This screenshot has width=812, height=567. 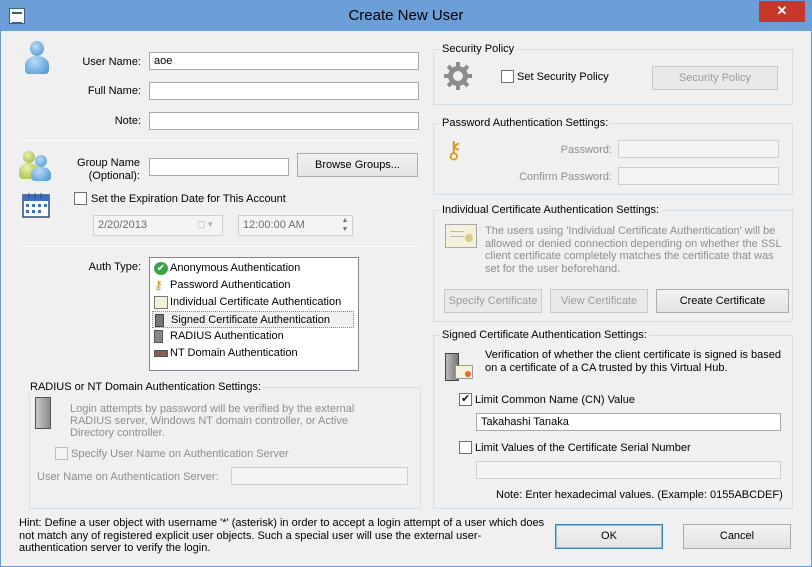 What do you see at coordinates (525, 123) in the screenshot?
I see `password-settings-title: Password Authentication Settings:` at bounding box center [525, 123].